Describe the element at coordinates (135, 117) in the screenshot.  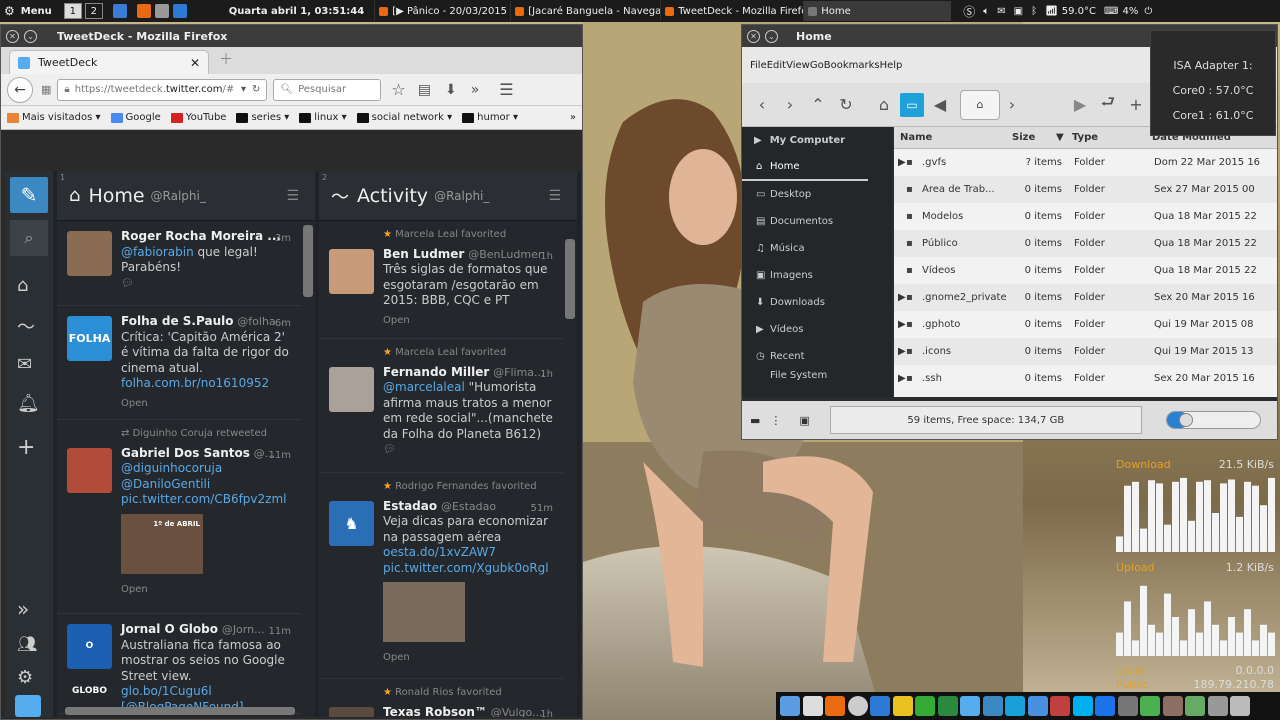
I see `bookmark-google: Google` at that location.